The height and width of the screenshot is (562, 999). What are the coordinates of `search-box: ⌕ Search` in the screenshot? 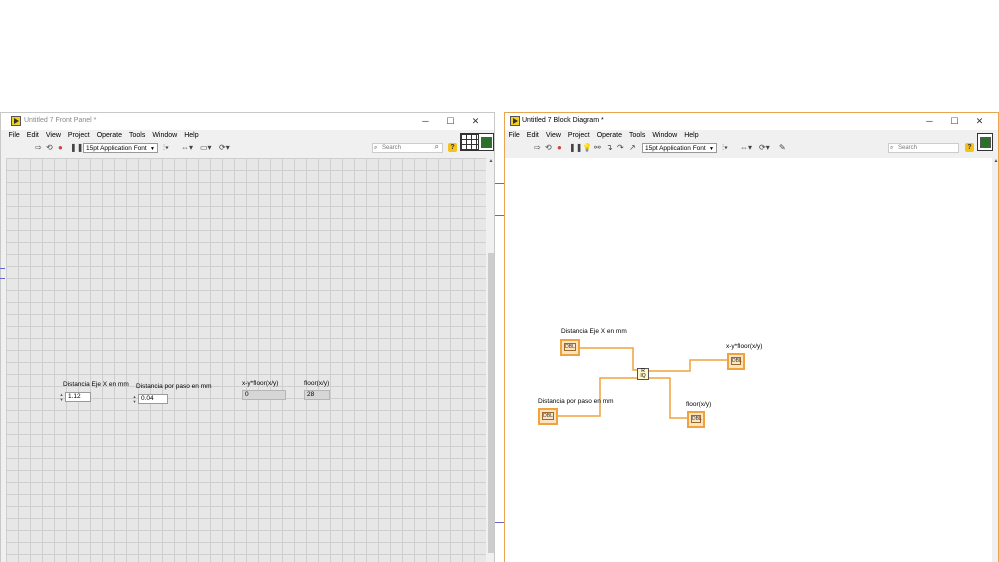 It's located at (923, 148).